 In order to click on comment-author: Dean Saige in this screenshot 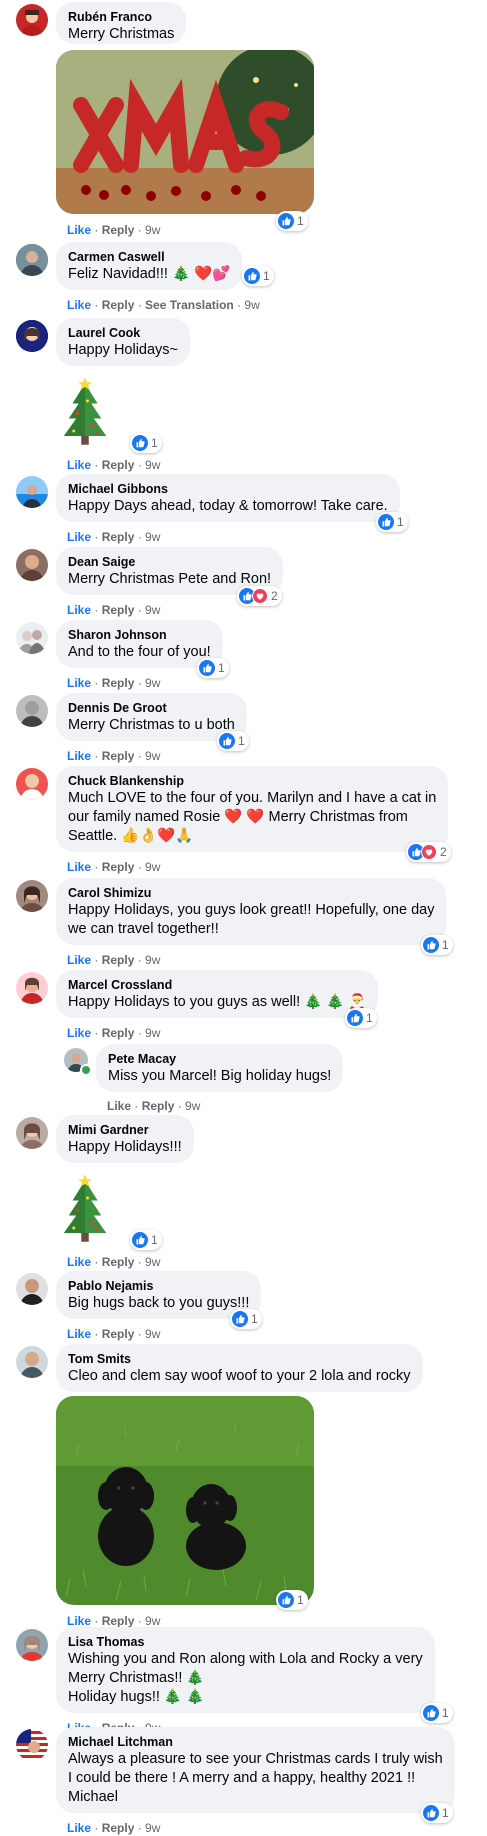, I will do `click(169, 562)`.